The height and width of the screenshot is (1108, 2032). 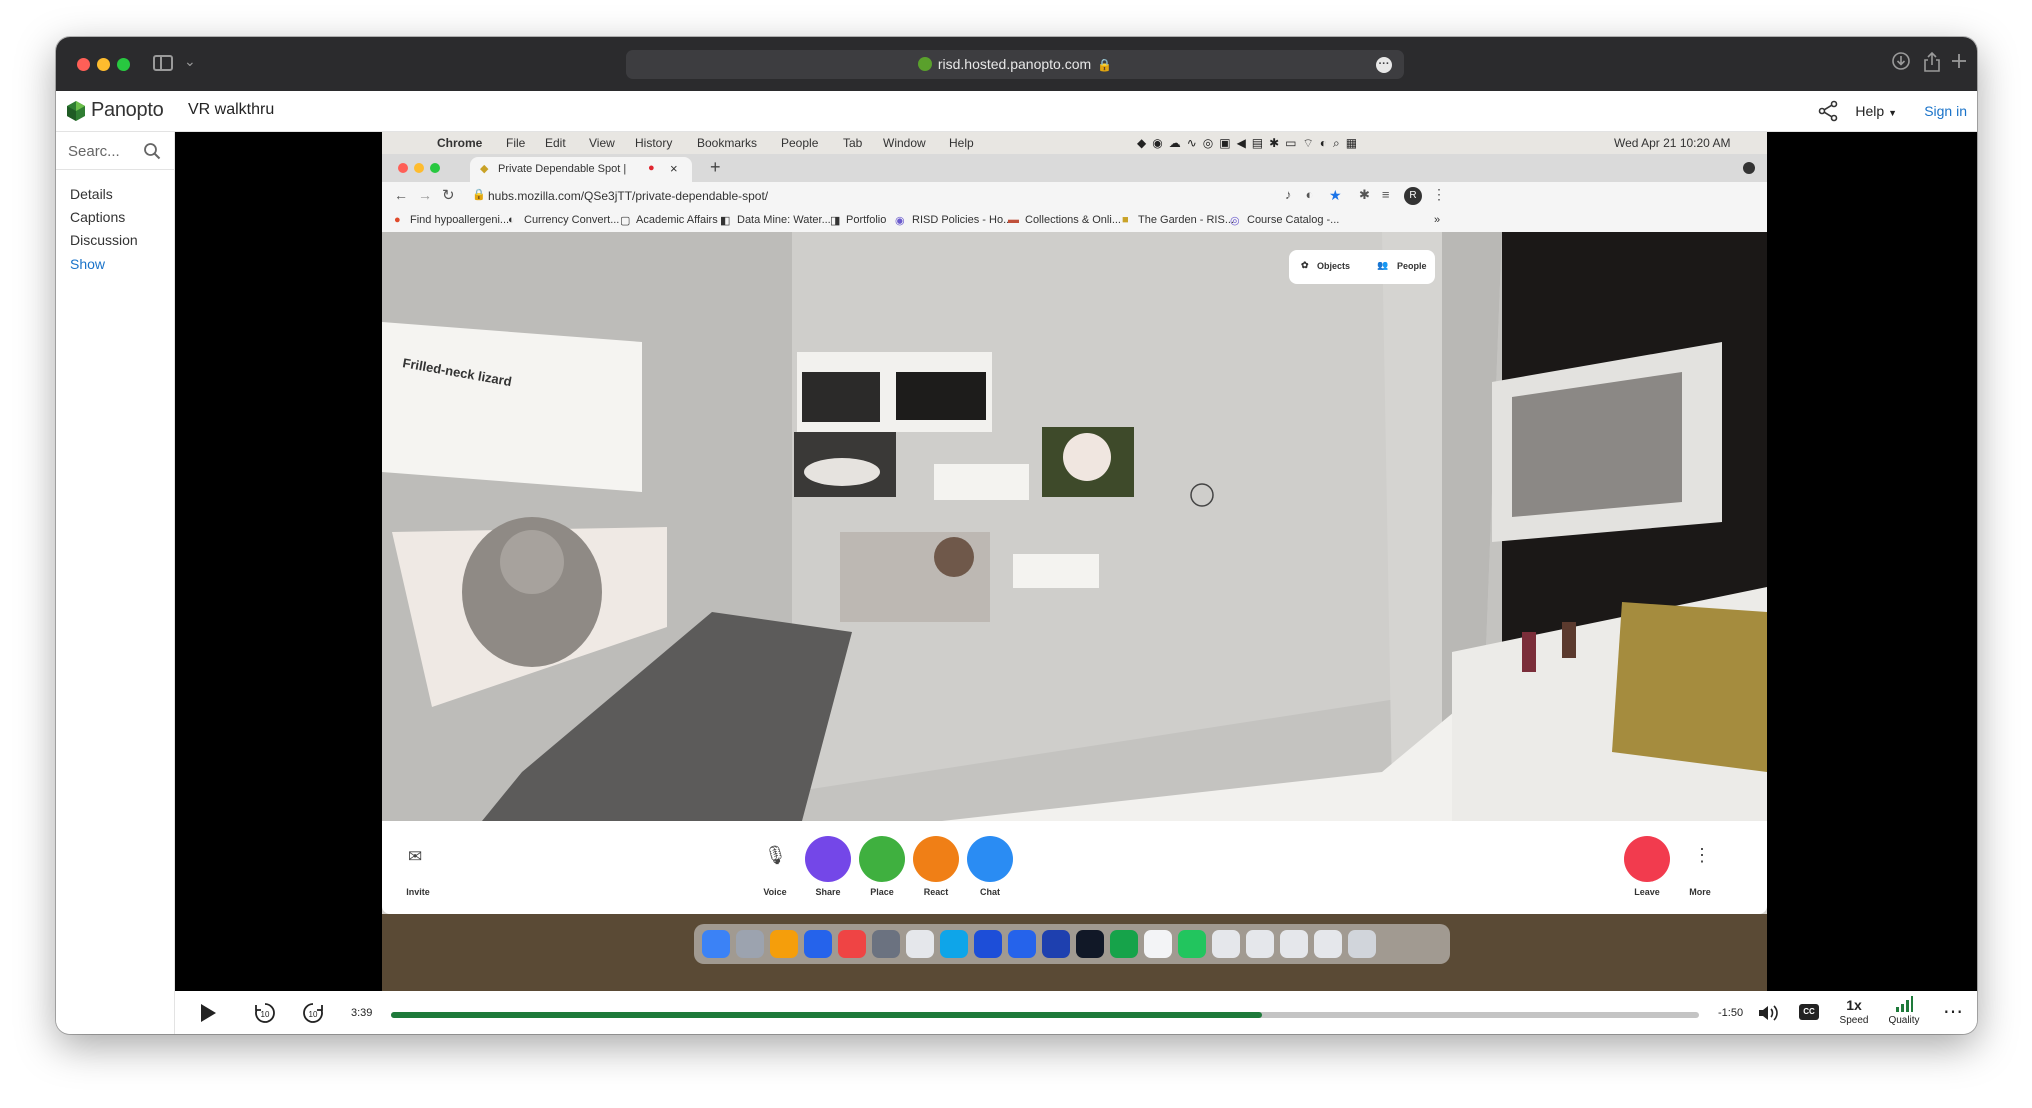 What do you see at coordinates (990, 859) in the screenshot?
I see `chat-bubble-icon` at bounding box center [990, 859].